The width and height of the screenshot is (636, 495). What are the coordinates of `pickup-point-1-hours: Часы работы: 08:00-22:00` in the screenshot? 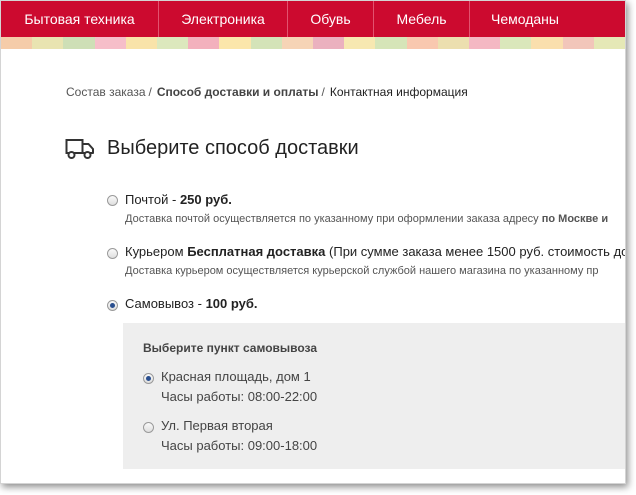 It's located at (239, 396).